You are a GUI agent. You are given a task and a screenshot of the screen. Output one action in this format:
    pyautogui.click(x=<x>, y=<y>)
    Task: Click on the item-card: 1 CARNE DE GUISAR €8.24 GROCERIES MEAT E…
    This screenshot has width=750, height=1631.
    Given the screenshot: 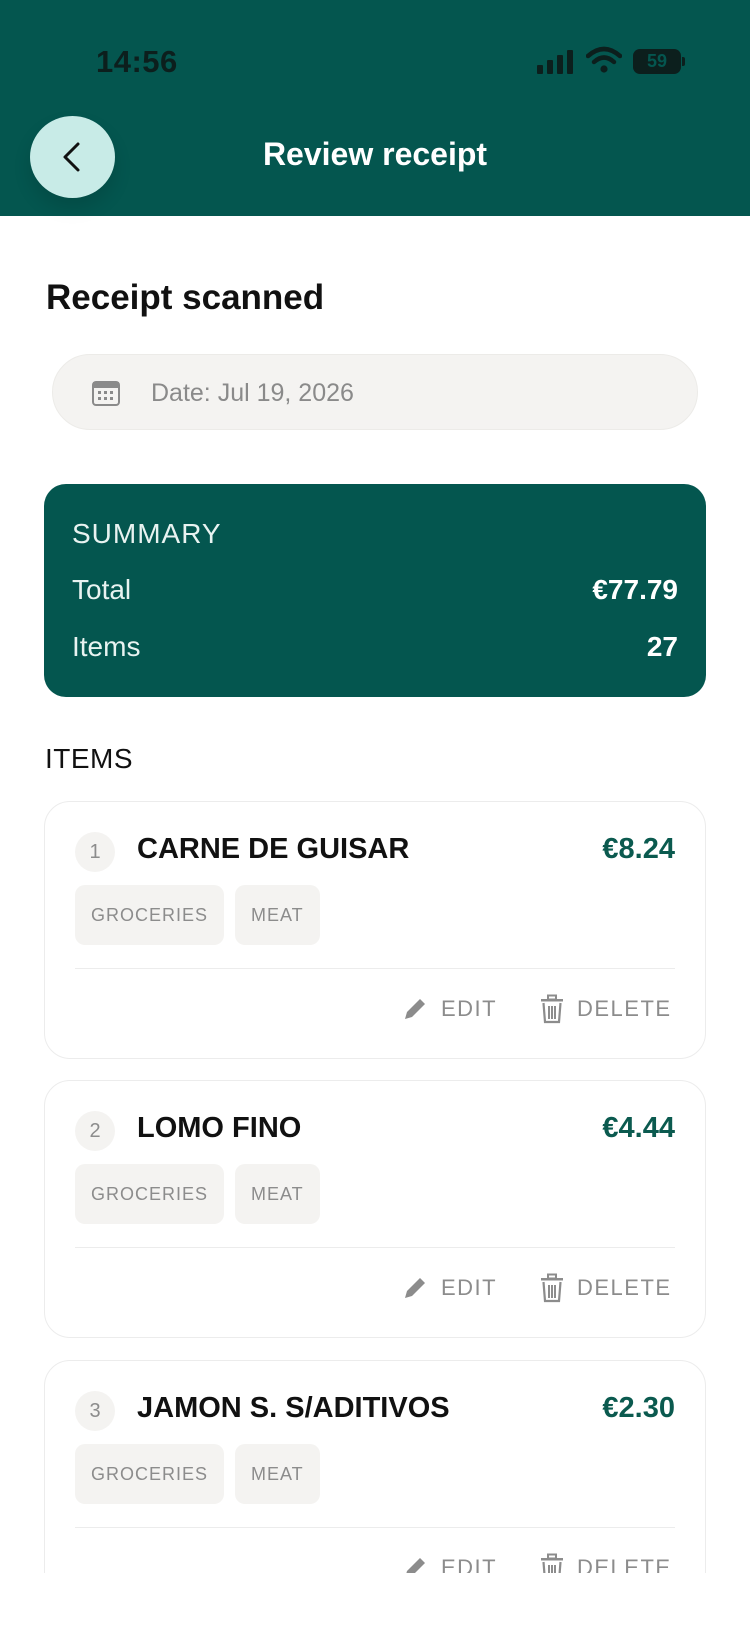 What is the action you would take?
    pyautogui.click(x=375, y=930)
    